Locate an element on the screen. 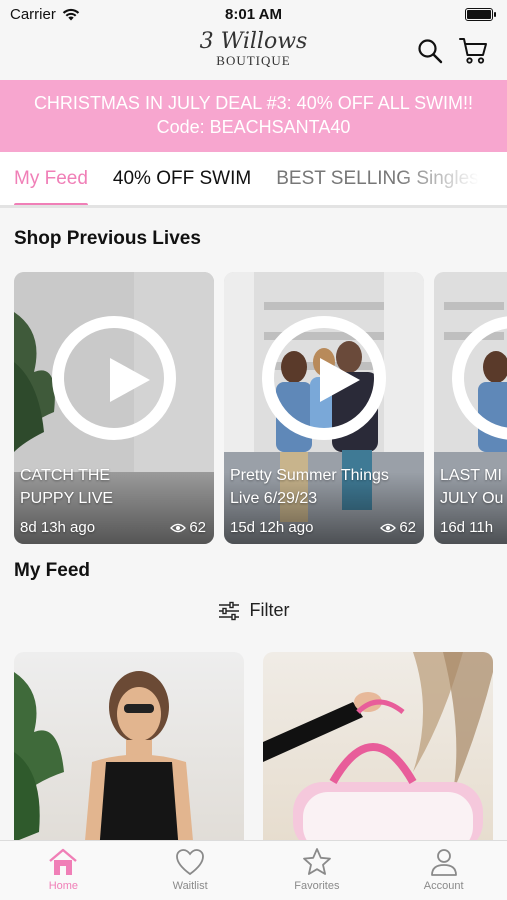  live-meta: 16d 11h is located at coordinates (473, 527).